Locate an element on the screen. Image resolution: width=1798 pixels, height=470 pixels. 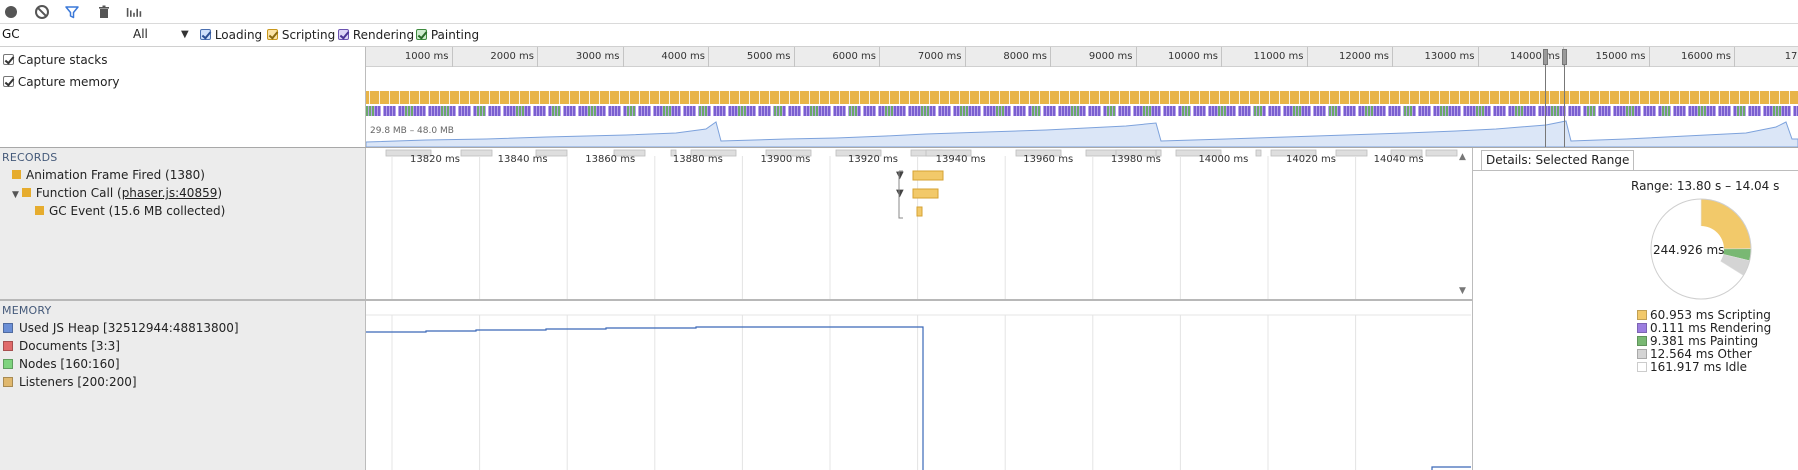
search-input: GC is located at coordinates (11, 34).